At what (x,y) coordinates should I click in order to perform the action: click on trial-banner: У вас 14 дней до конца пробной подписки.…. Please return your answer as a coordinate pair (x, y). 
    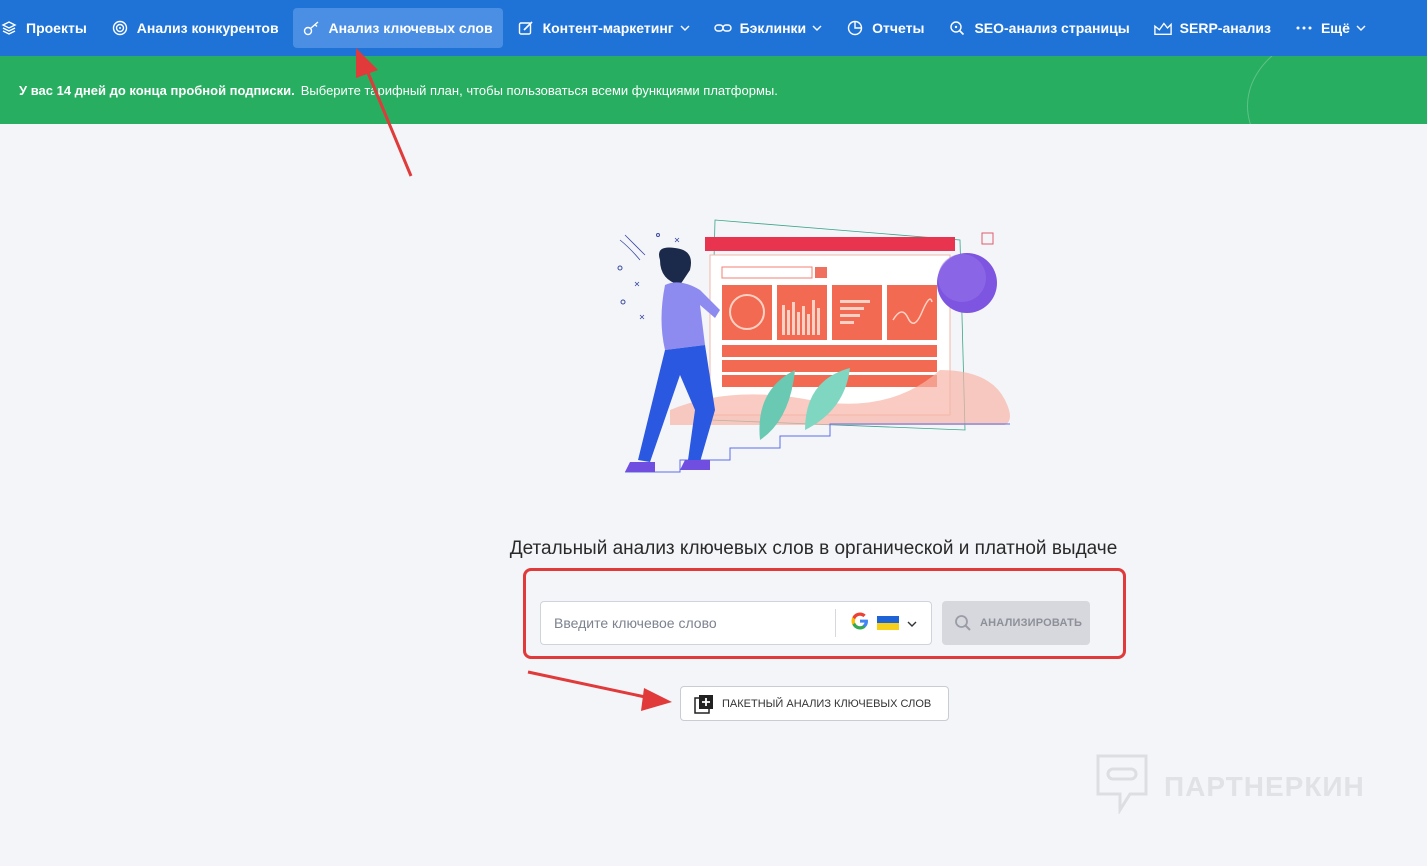
    Looking at the image, I should click on (713, 90).